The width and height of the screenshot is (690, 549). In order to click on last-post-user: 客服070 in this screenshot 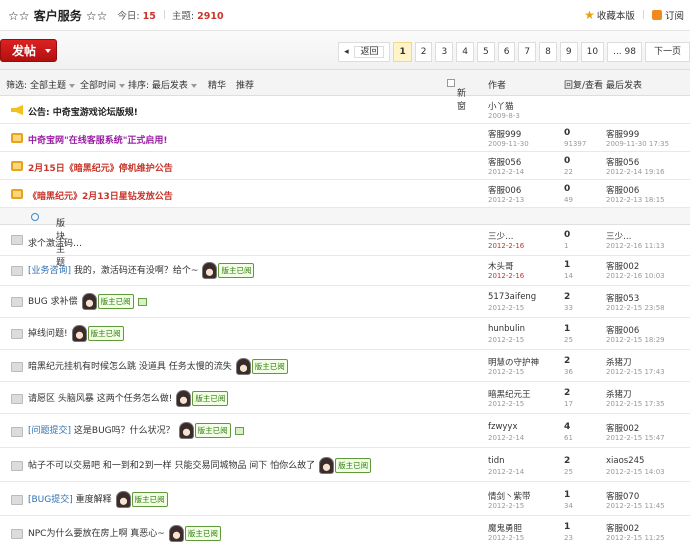, I will do `click(622, 496)`.